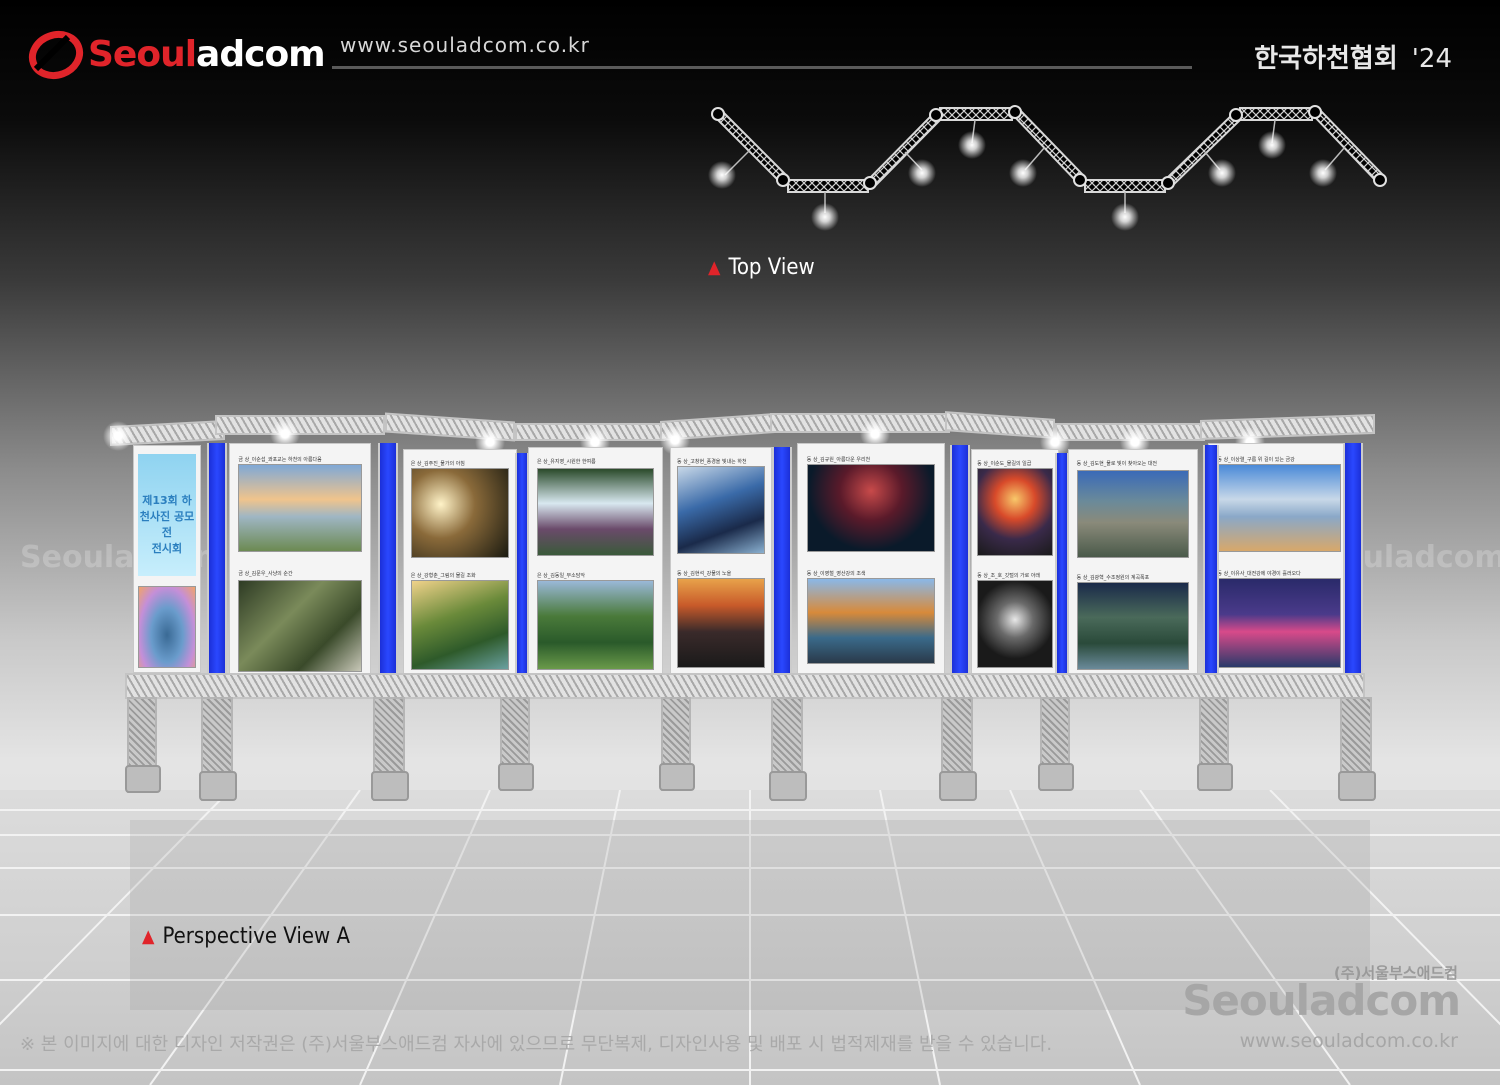 The height and width of the screenshot is (1085, 1500). Describe the element at coordinates (566, 462) in the screenshot. I see `photo-caption: 은 상_유지영_시원한 한여름` at that location.